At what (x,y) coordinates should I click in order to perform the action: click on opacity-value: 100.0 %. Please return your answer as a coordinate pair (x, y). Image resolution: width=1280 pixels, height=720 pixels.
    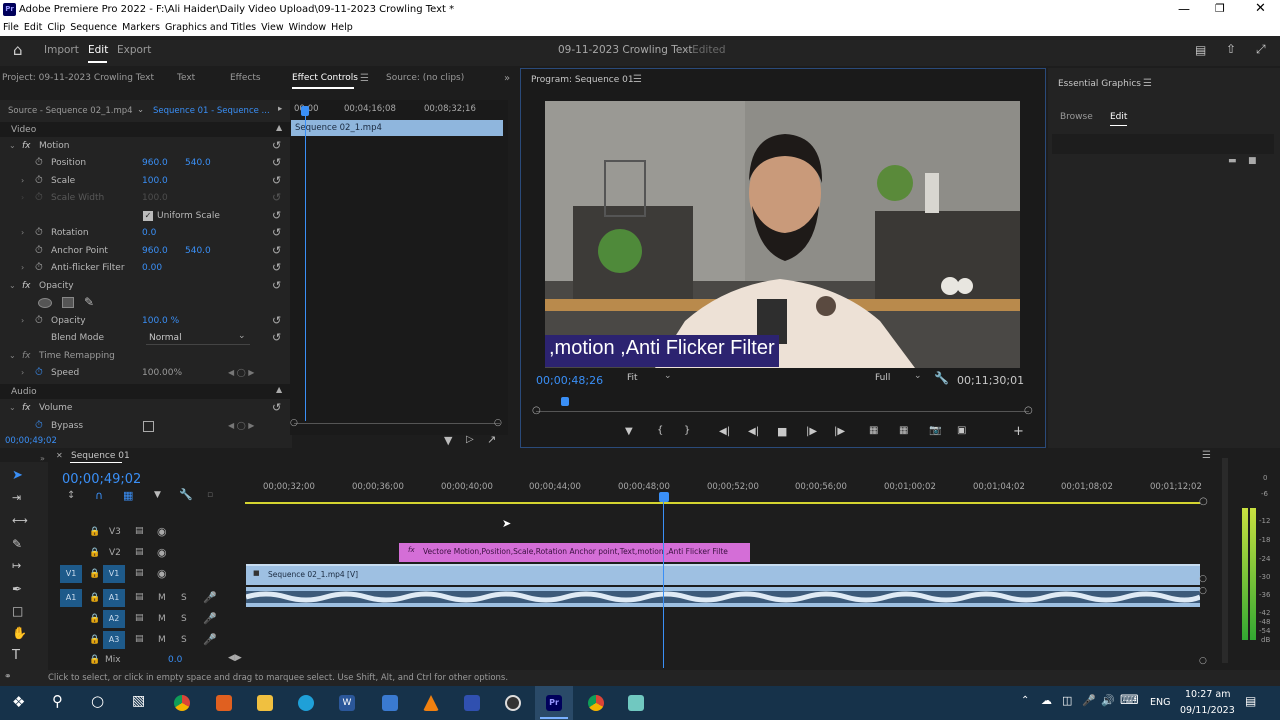
    Looking at the image, I should click on (160, 321).